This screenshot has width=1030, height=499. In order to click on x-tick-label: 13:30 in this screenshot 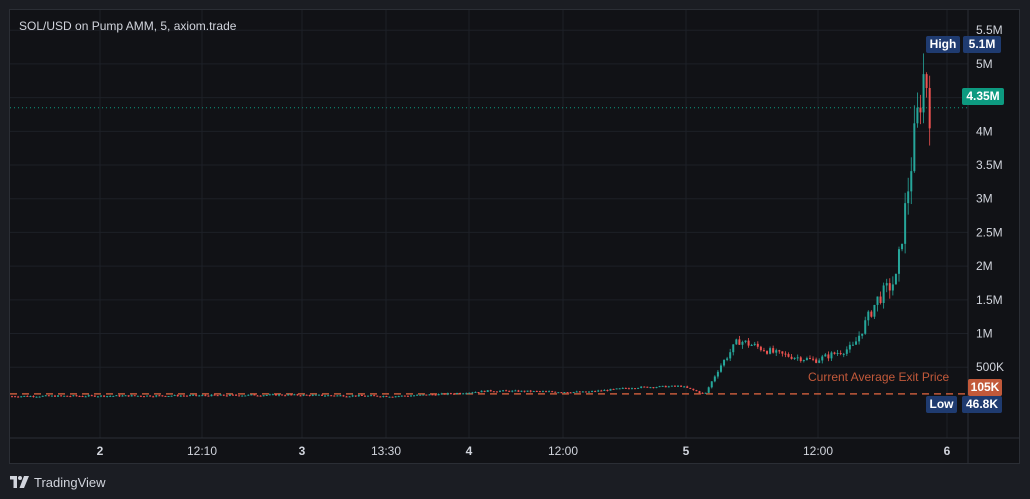, I will do `click(386, 451)`.